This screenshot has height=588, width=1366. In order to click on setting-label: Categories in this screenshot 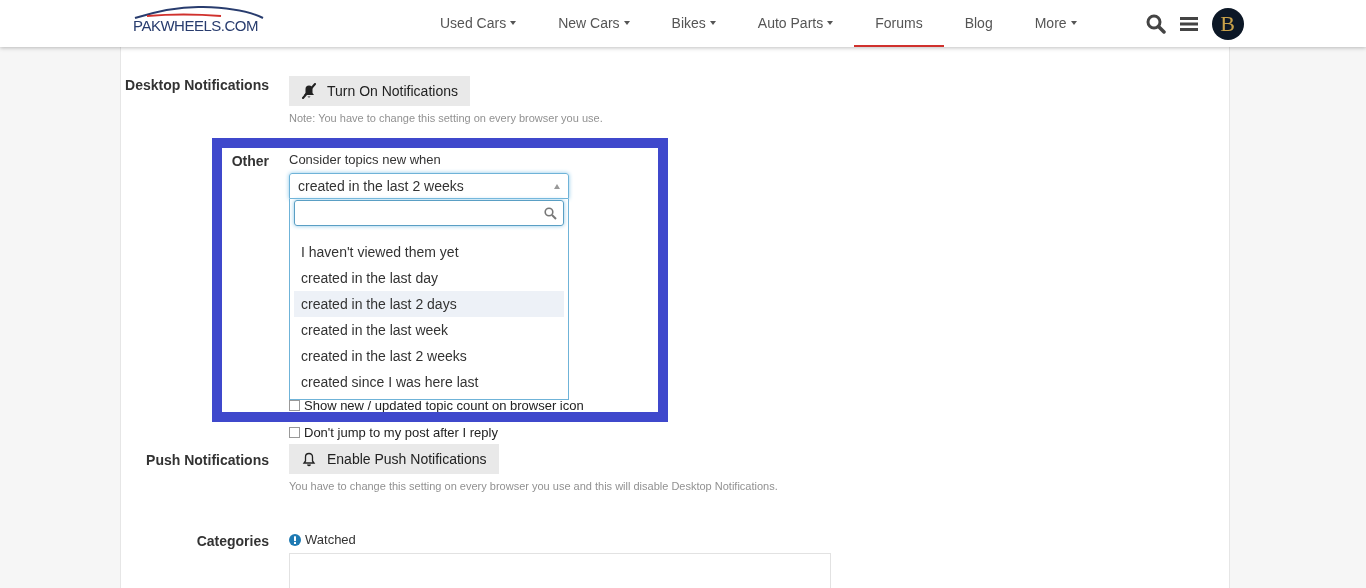, I will do `click(232, 541)`.